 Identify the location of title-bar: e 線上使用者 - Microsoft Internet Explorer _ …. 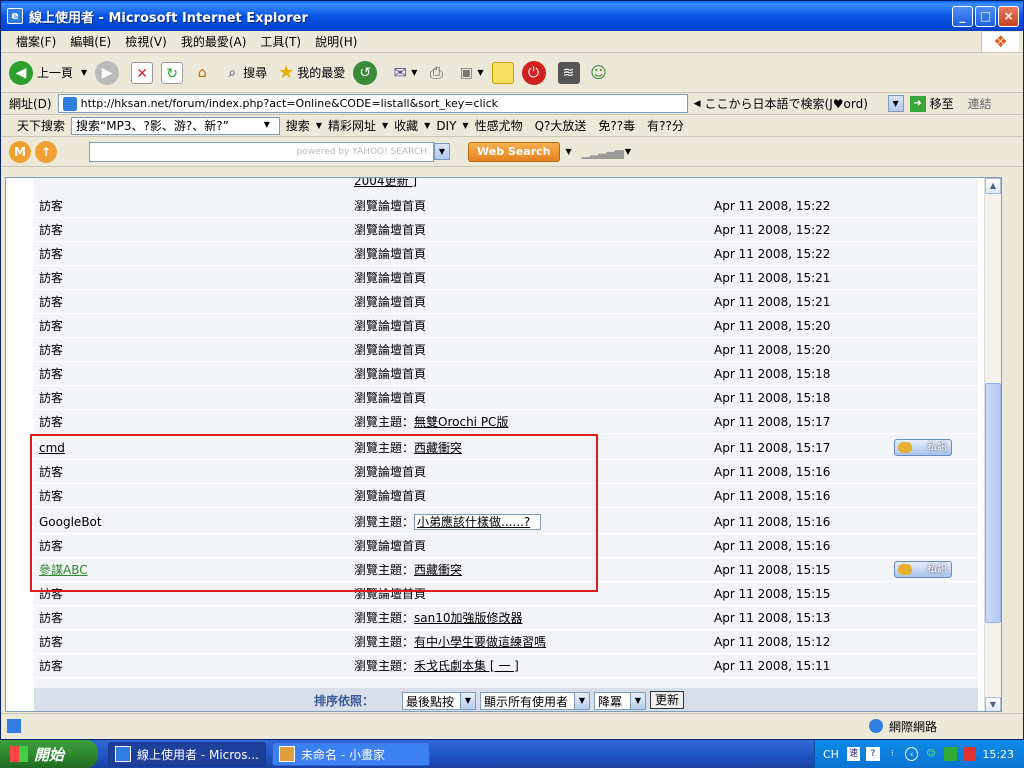
(512, 16).